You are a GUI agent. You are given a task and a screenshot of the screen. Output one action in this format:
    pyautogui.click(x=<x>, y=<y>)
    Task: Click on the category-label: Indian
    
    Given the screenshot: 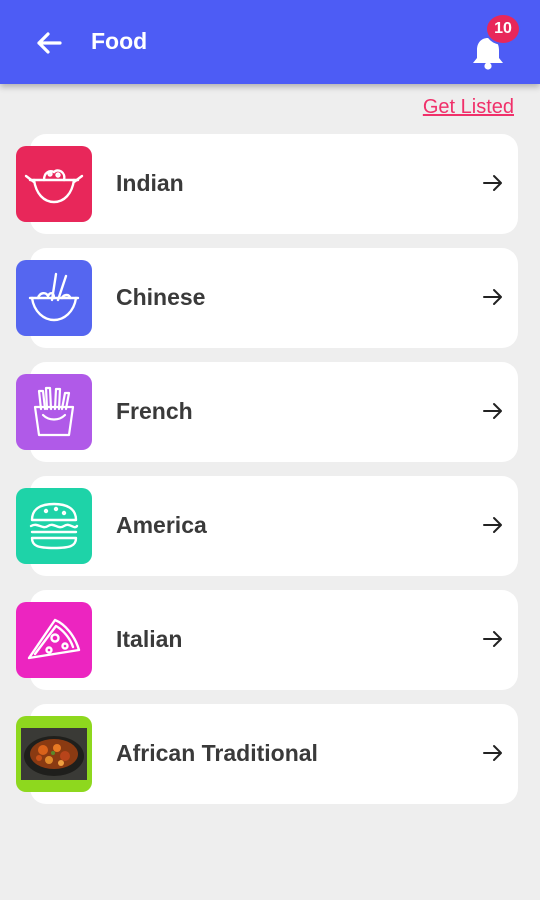 What is the action you would take?
    pyautogui.click(x=150, y=183)
    